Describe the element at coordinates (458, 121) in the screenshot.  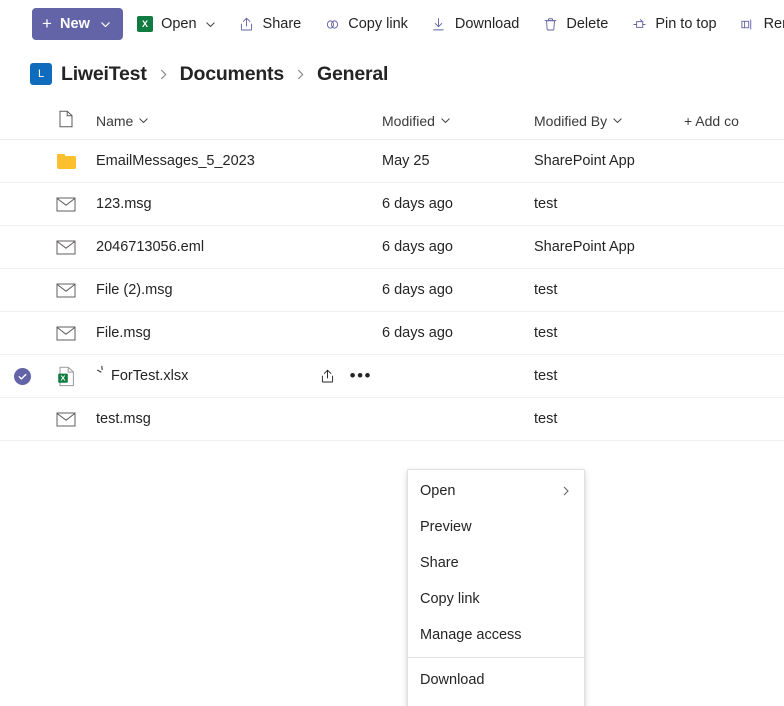
I see `modified-column-header: Modified` at that location.